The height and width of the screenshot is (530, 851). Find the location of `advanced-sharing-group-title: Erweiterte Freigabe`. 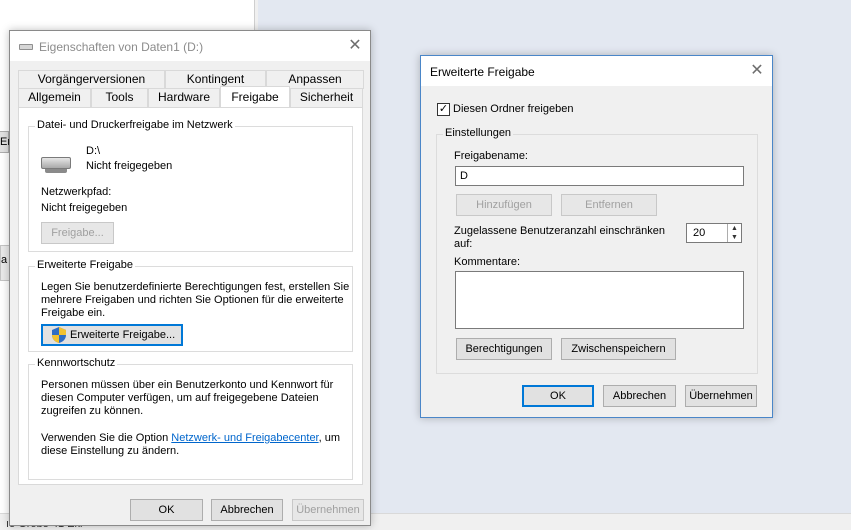

advanced-sharing-group-title: Erweiterte Freigabe is located at coordinates (85, 265).